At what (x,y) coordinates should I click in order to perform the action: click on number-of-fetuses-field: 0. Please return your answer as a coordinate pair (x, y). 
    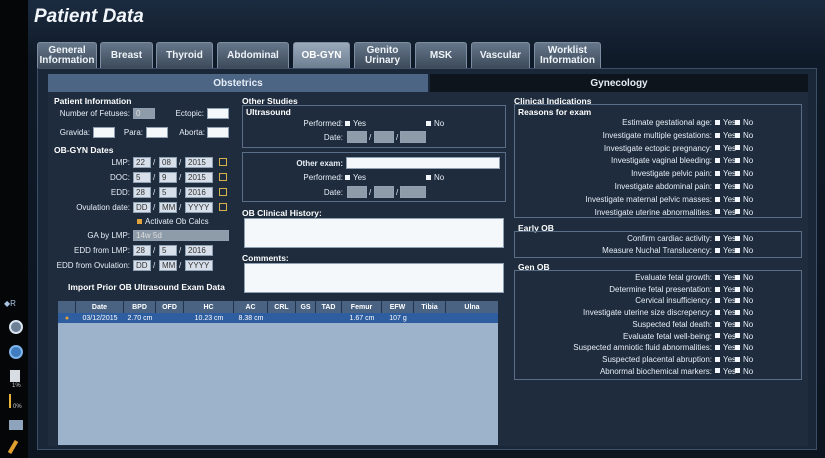
    Looking at the image, I should click on (144, 113).